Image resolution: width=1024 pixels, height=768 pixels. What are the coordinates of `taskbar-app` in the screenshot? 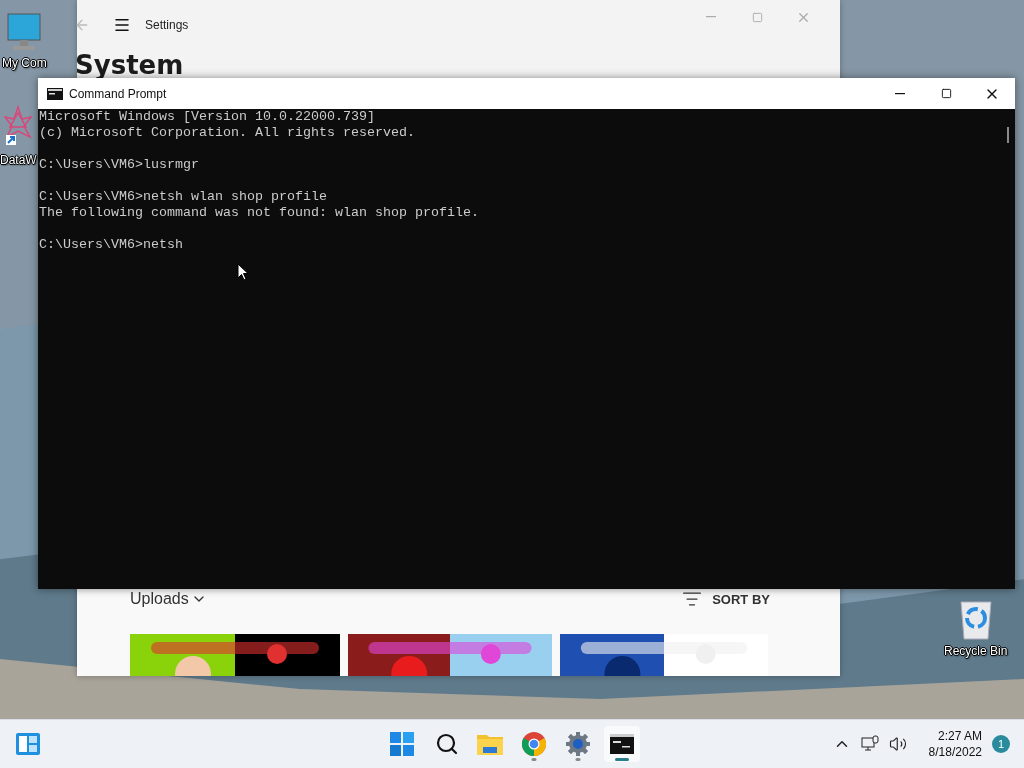 It's located at (622, 744).